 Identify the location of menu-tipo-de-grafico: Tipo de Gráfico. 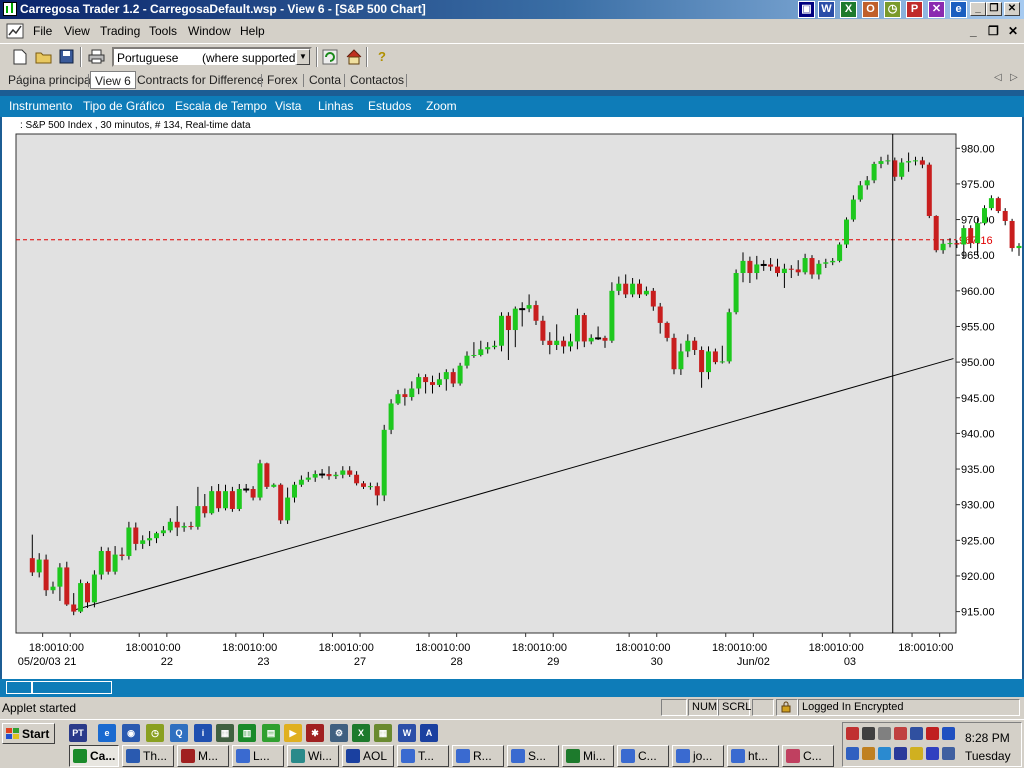
(124, 106).